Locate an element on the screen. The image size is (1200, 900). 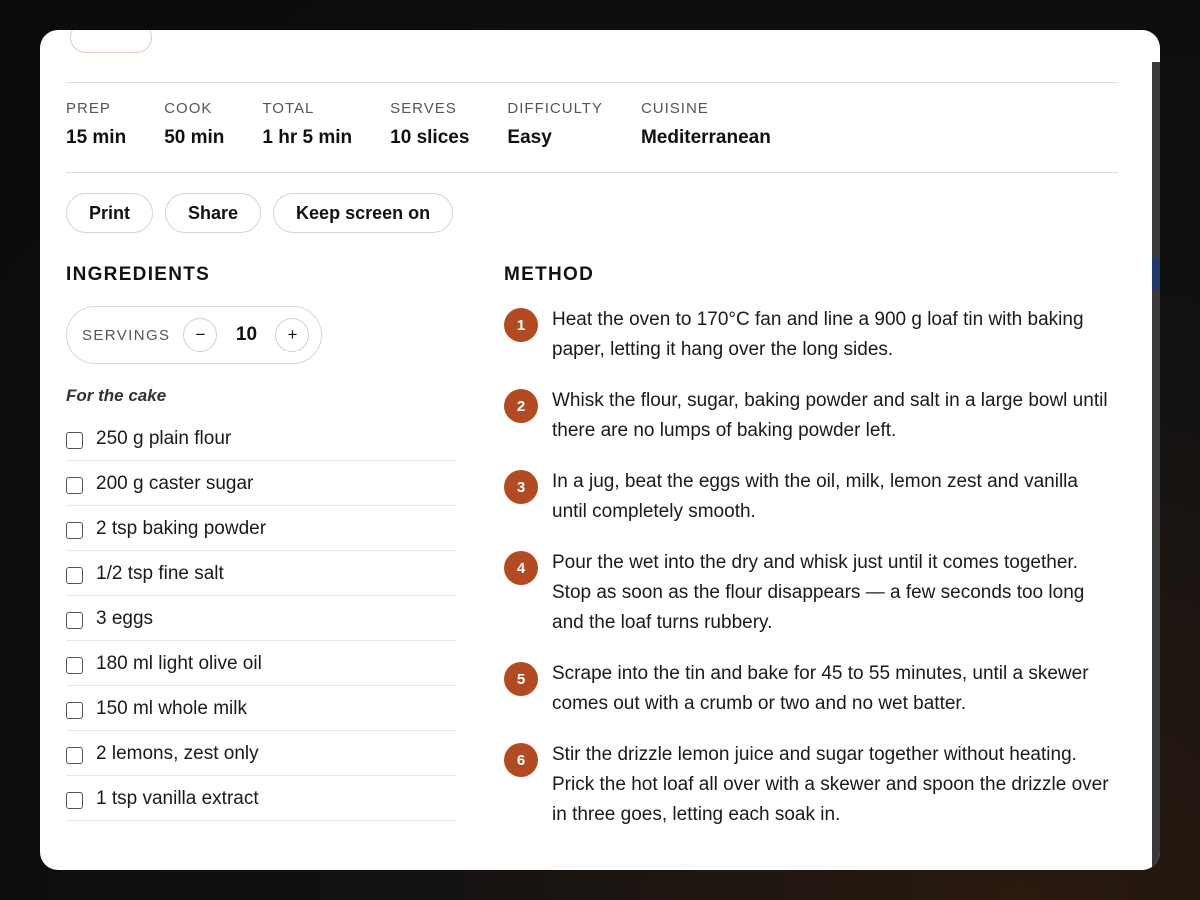
ingredient-item: 3 eggs is located at coordinates (261, 618).